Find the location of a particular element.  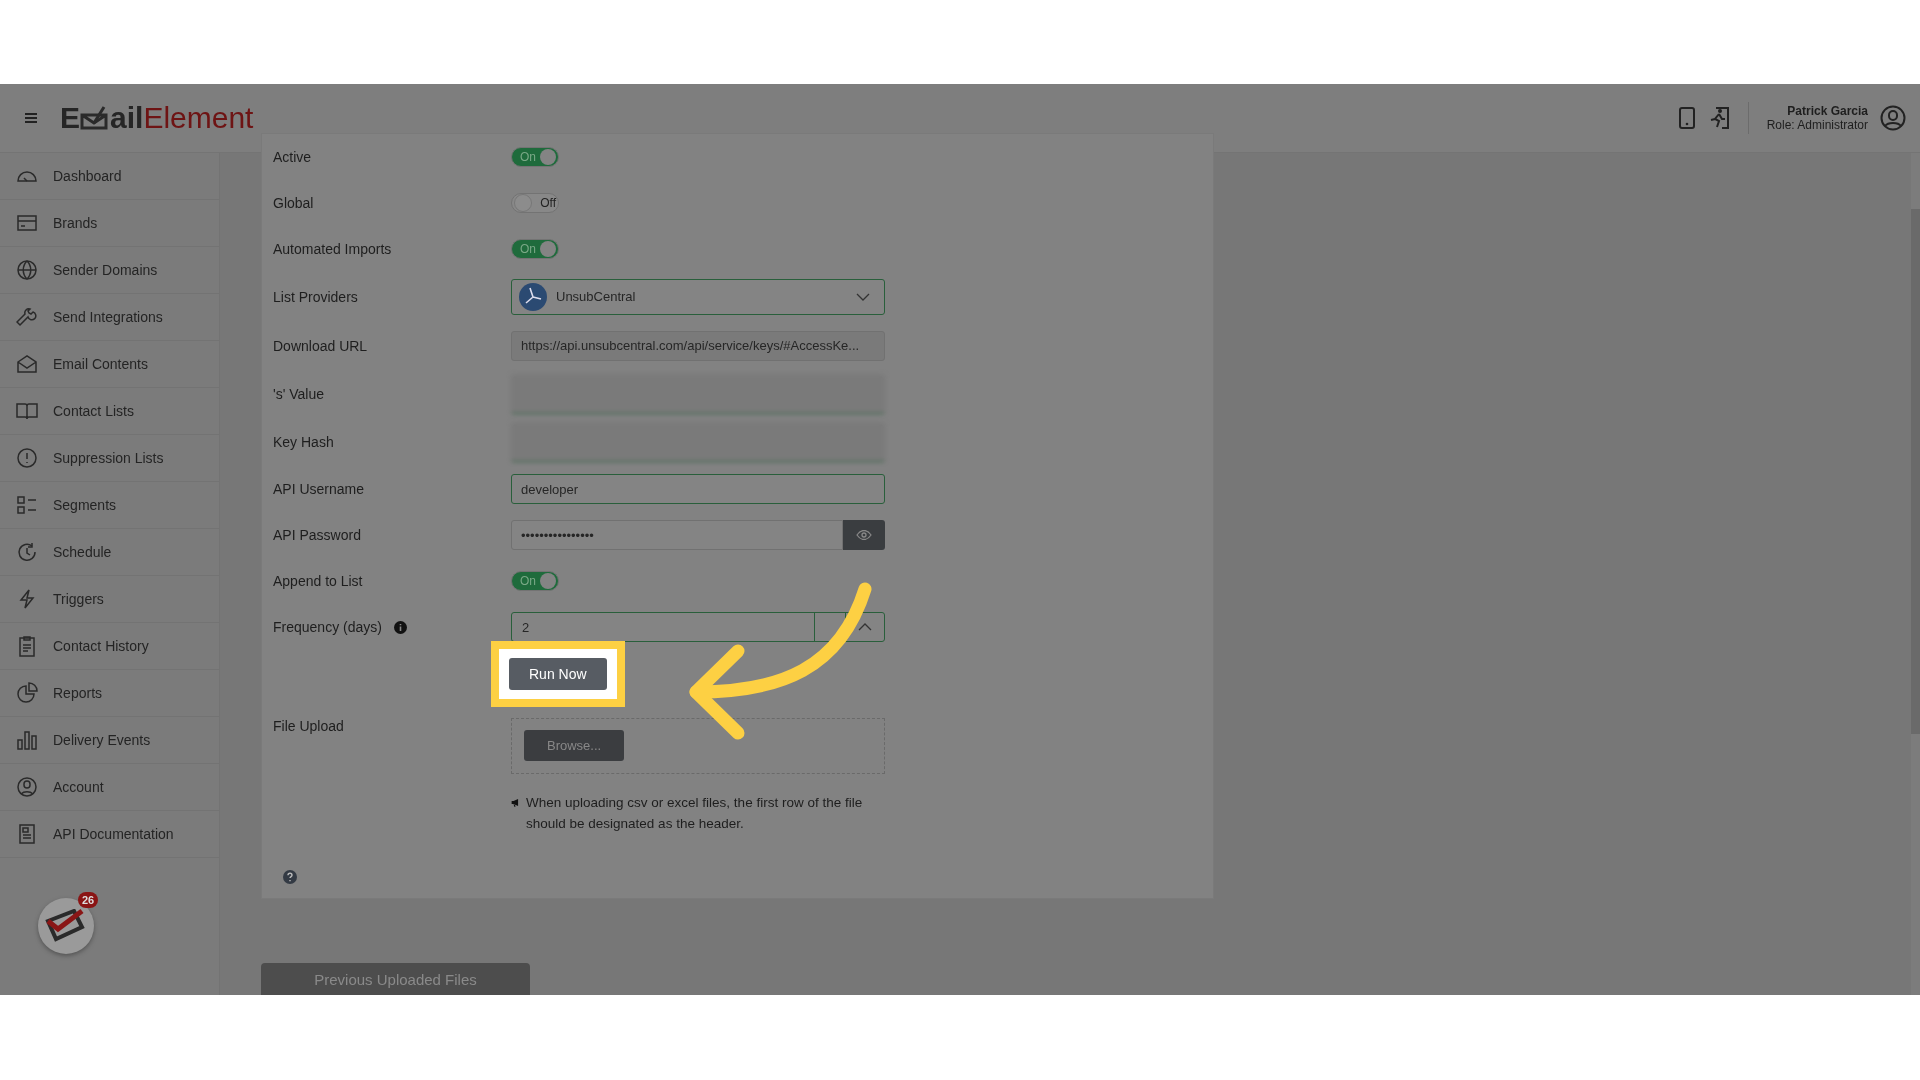

clock-icon is located at coordinates (27, 552).